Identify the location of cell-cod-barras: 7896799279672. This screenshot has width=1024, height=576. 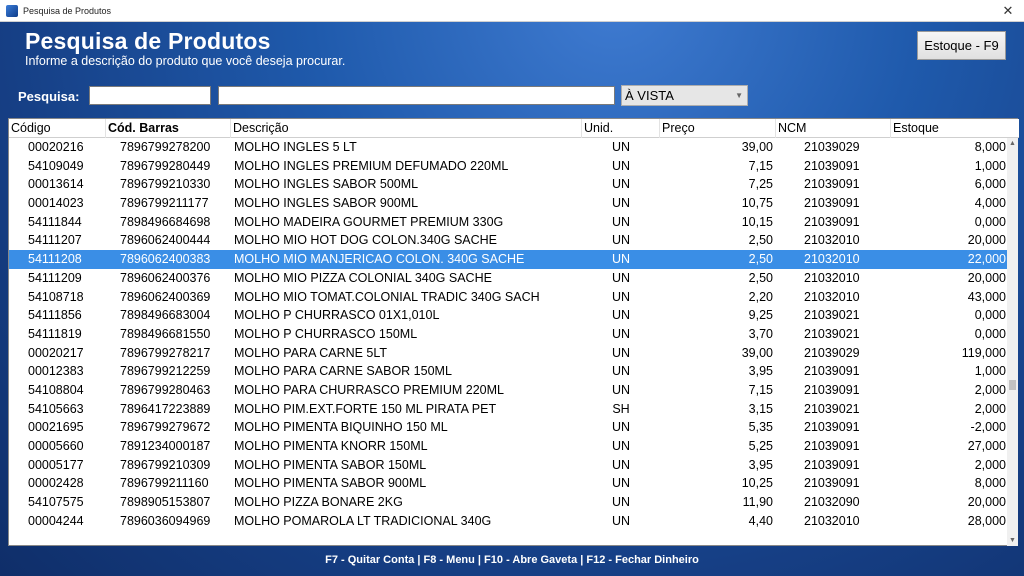
(165, 427).